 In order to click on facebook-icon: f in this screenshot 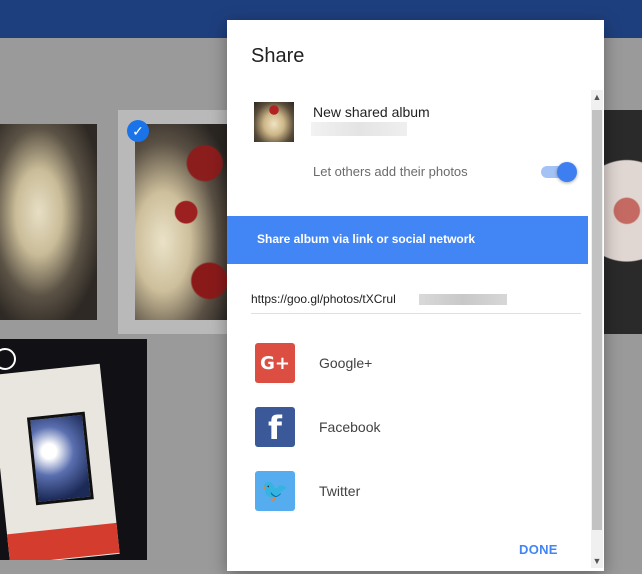, I will do `click(275, 427)`.